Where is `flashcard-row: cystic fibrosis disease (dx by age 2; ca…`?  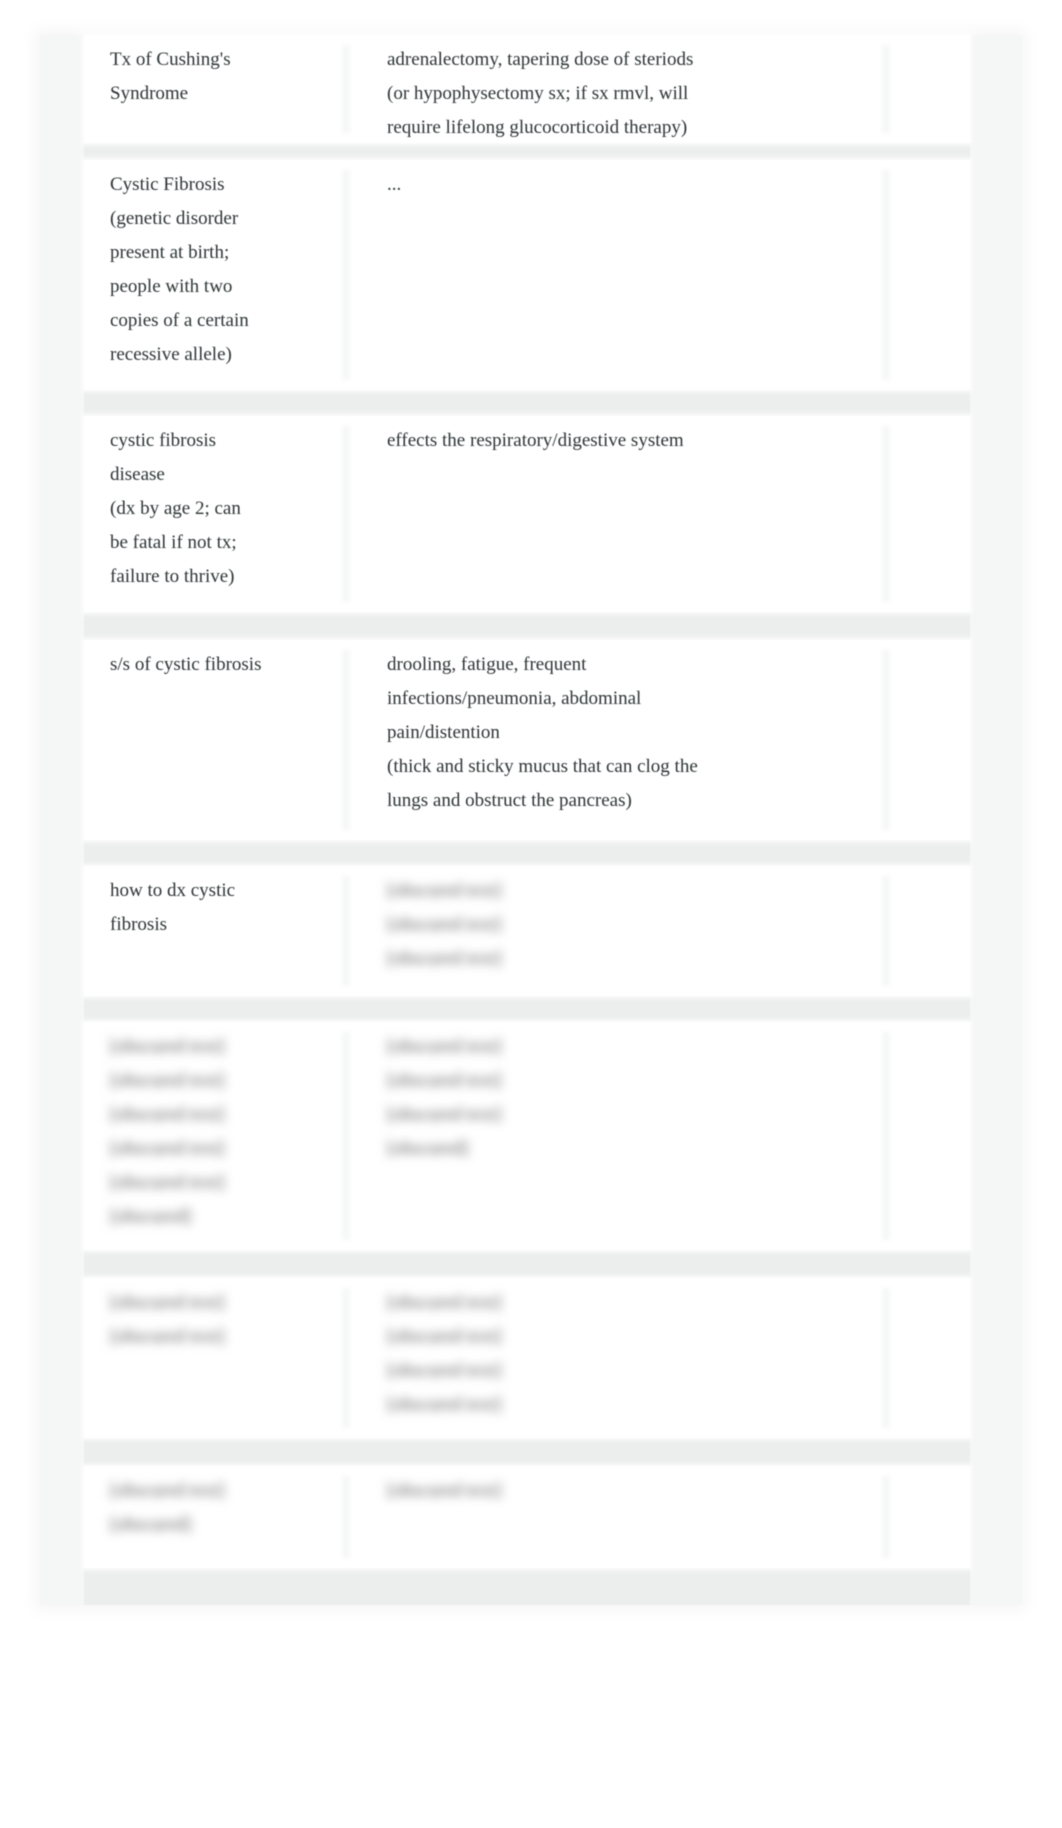
flashcard-row: cystic fibrosis disease (dx by age 2; ca… is located at coordinates (527, 514).